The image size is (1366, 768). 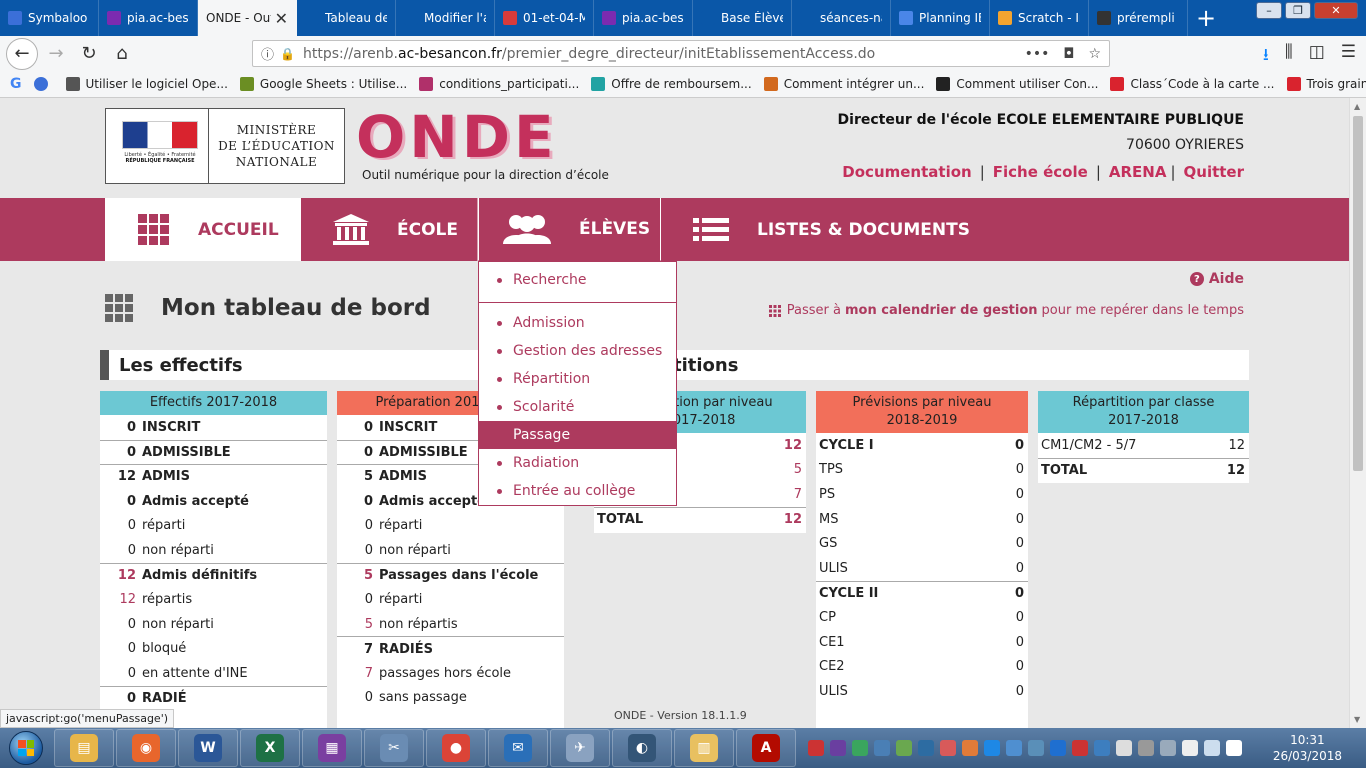 What do you see at coordinates (577, 351) in the screenshot?
I see `dropdown-item: Gestion des adresses` at bounding box center [577, 351].